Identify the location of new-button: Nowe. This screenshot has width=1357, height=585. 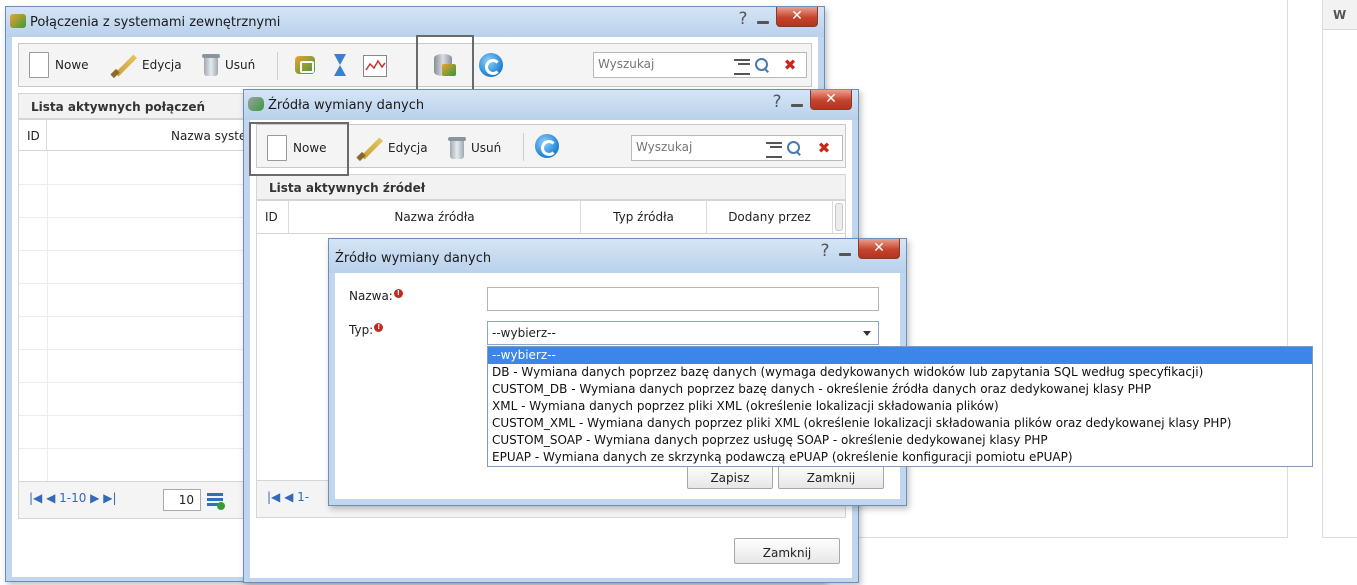
(59, 65).